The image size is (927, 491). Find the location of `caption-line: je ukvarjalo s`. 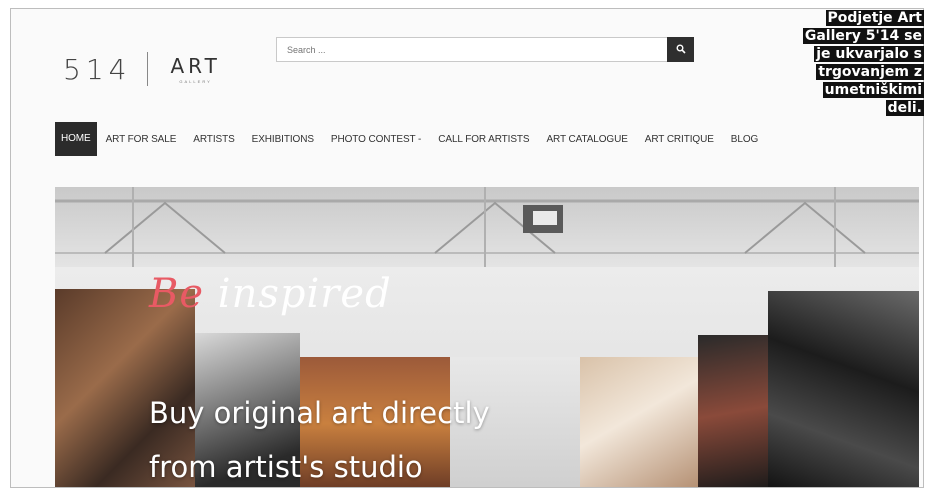

caption-line: je ukvarjalo s is located at coordinates (869, 54).